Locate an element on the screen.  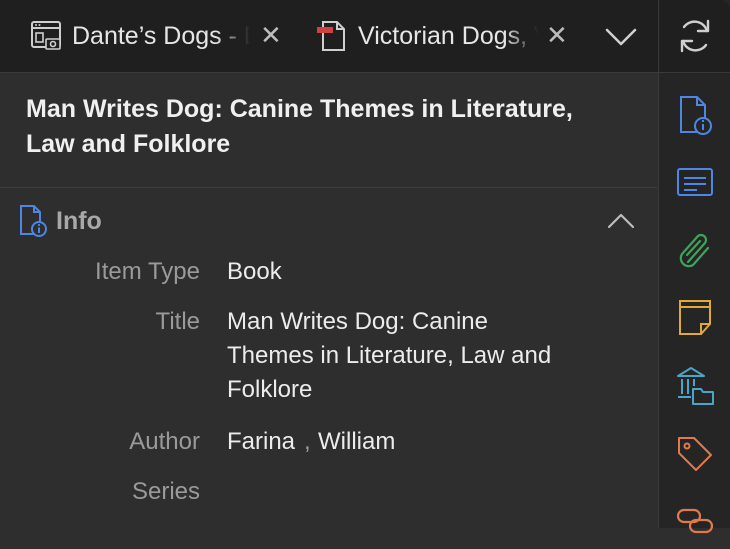
tab-label: Dante’s Dogs - Dante Studies is located at coordinates (161, 35).